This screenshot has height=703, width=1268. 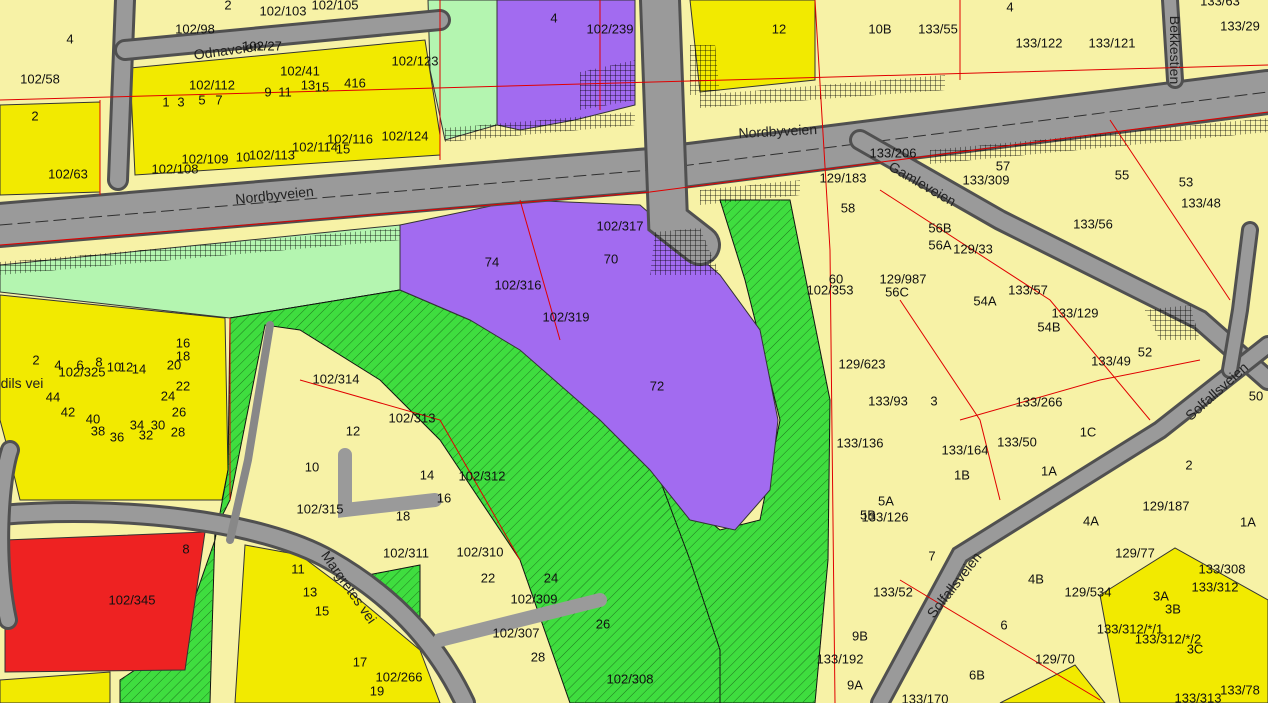 What do you see at coordinates (893, 152) in the screenshot?
I see `parcel-label: 133/206` at bounding box center [893, 152].